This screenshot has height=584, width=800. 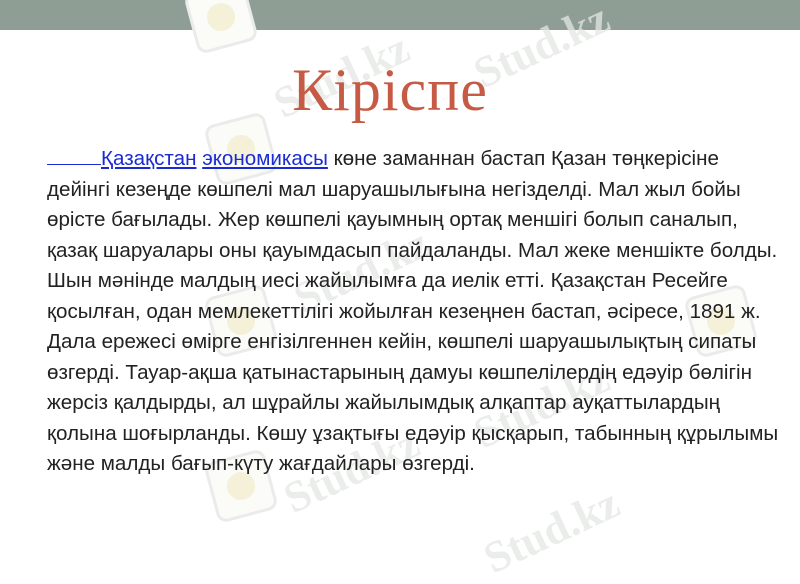 I want to click on link-kazakhstan: Қазақстан, so click(x=148, y=158).